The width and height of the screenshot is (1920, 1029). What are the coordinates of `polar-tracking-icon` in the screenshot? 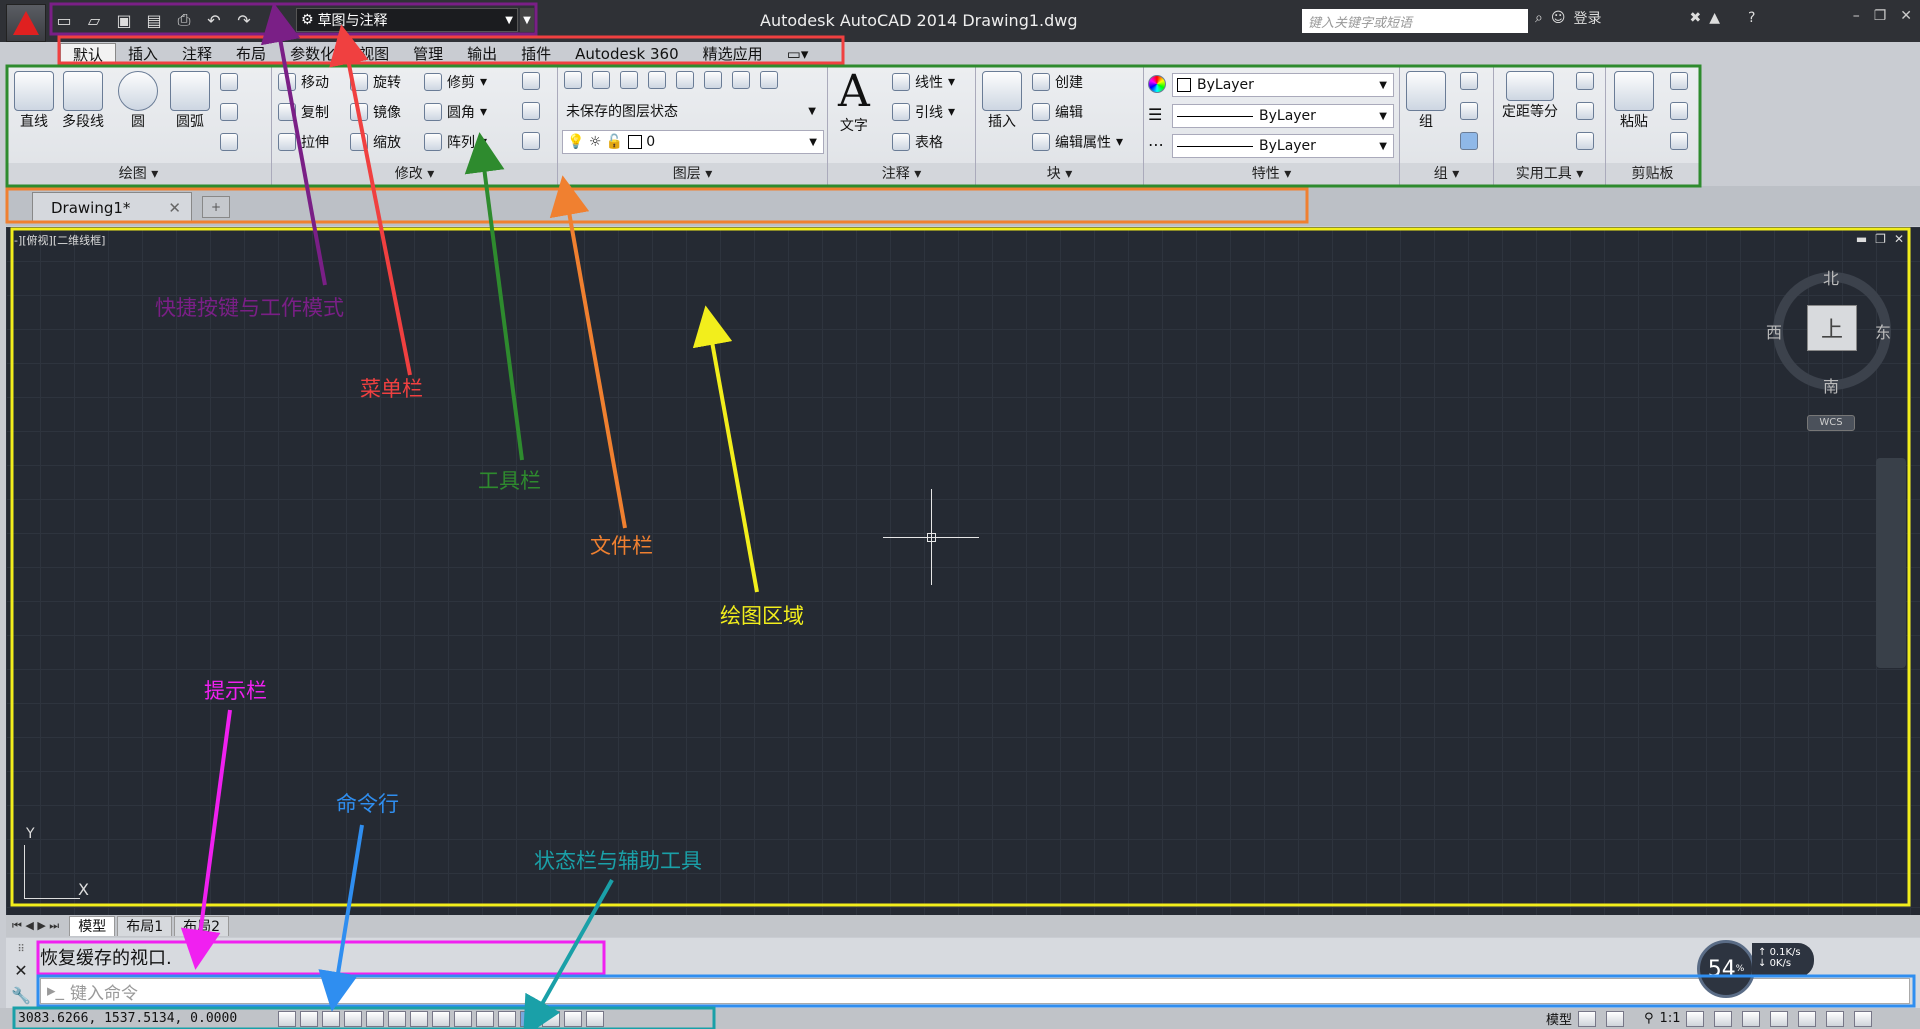 It's located at (375, 1018).